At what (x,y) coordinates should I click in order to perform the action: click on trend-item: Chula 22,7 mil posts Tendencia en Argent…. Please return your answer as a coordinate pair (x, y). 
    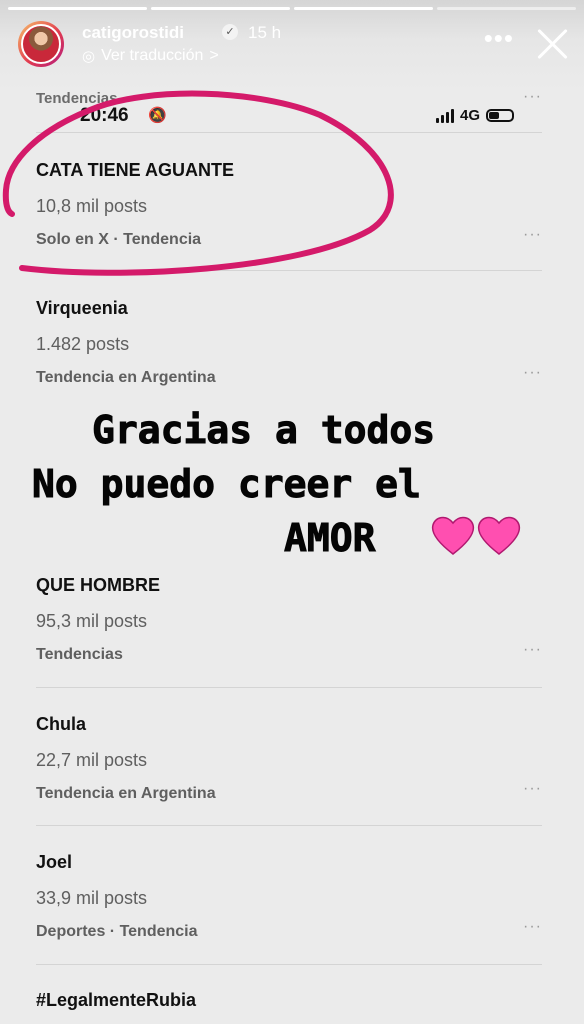
    Looking at the image, I should click on (289, 758).